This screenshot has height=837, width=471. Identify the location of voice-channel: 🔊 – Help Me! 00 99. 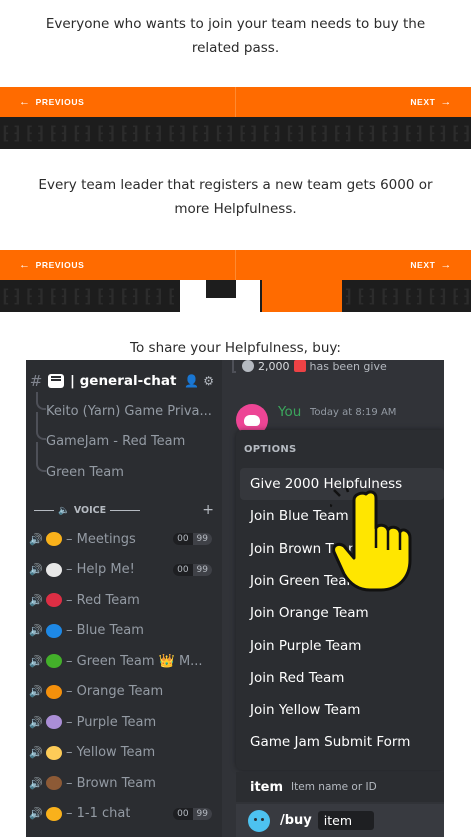
(124, 570).